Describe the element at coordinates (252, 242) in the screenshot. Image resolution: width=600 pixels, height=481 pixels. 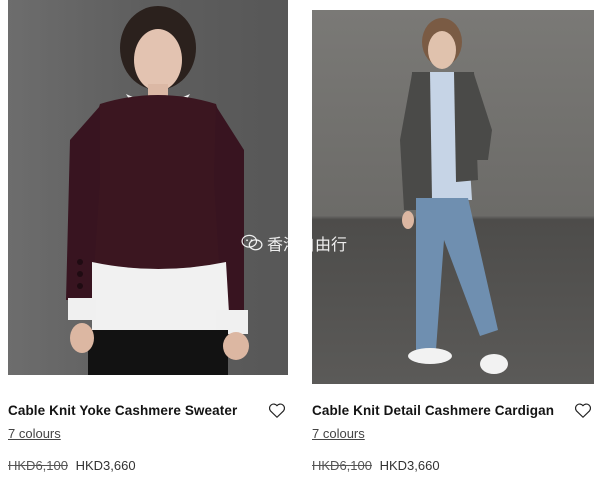
I see `wechat-icon` at that location.